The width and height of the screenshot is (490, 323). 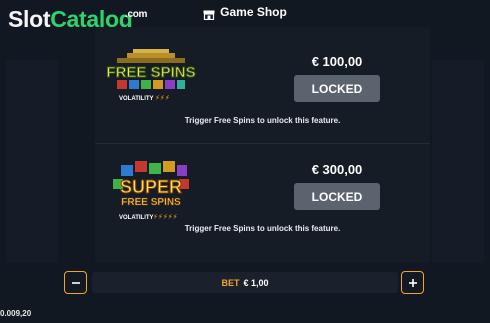 What do you see at coordinates (337, 169) in the screenshot?
I see `offer-price: € 300,00` at bounding box center [337, 169].